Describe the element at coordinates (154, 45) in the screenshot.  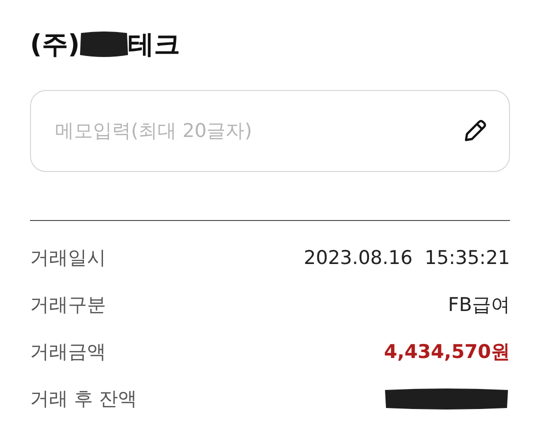
I see `company-name-suffix: 테크` at that location.